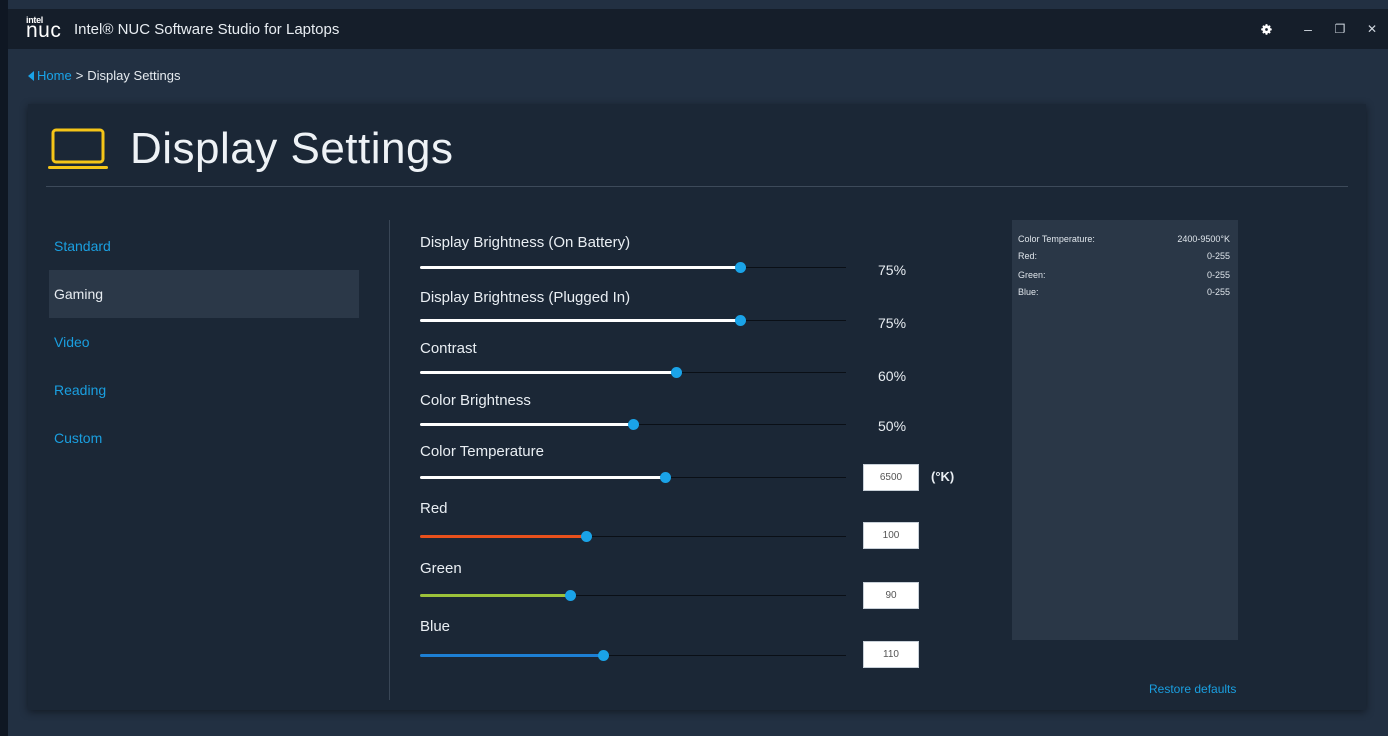  I want to click on slider-label: Color Temperature, so click(482, 451).